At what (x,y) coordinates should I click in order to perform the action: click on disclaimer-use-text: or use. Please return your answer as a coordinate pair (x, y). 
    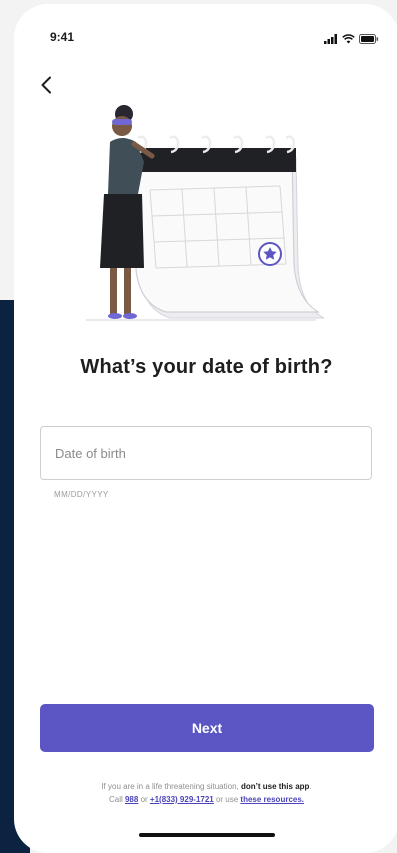
    Looking at the image, I should click on (227, 799).